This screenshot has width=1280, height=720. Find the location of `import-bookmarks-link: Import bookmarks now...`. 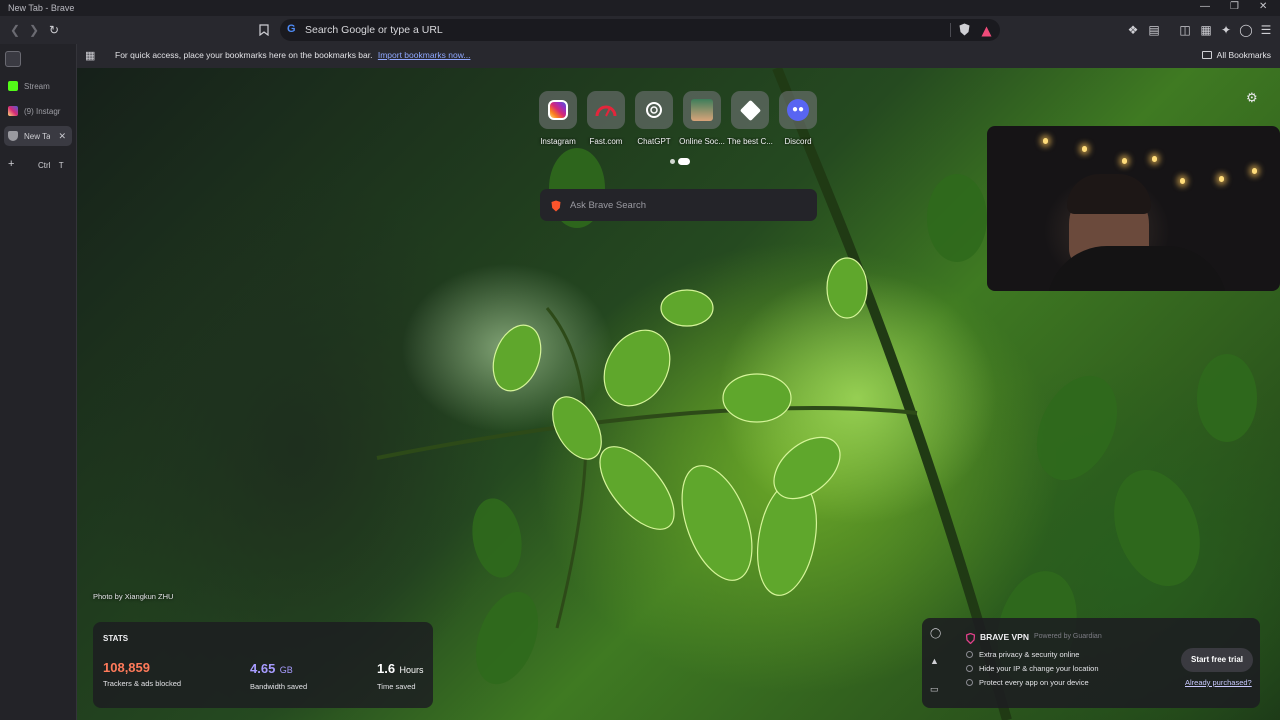

import-bookmarks-link: Import bookmarks now... is located at coordinates (424, 55).